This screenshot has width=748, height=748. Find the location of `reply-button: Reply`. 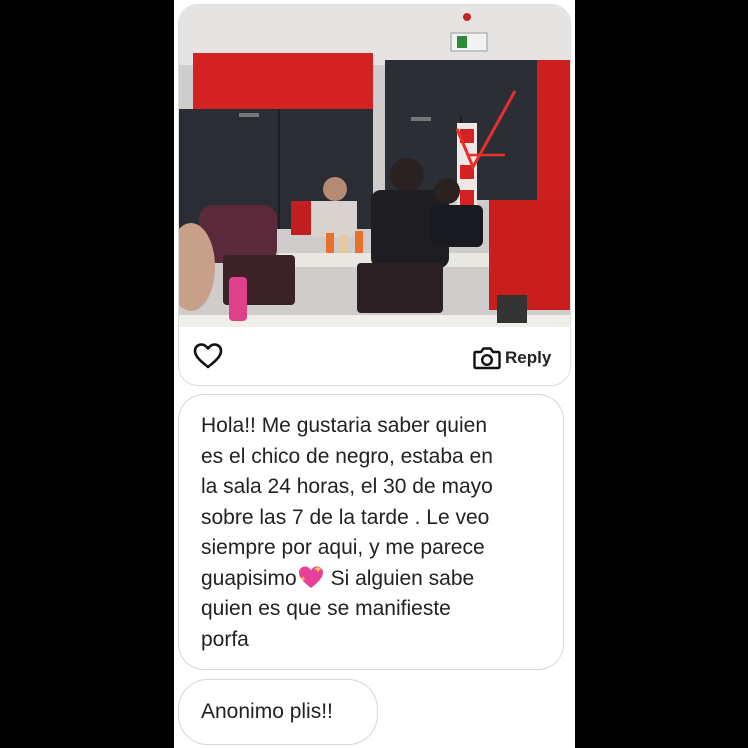

reply-button: Reply is located at coordinates (512, 358).